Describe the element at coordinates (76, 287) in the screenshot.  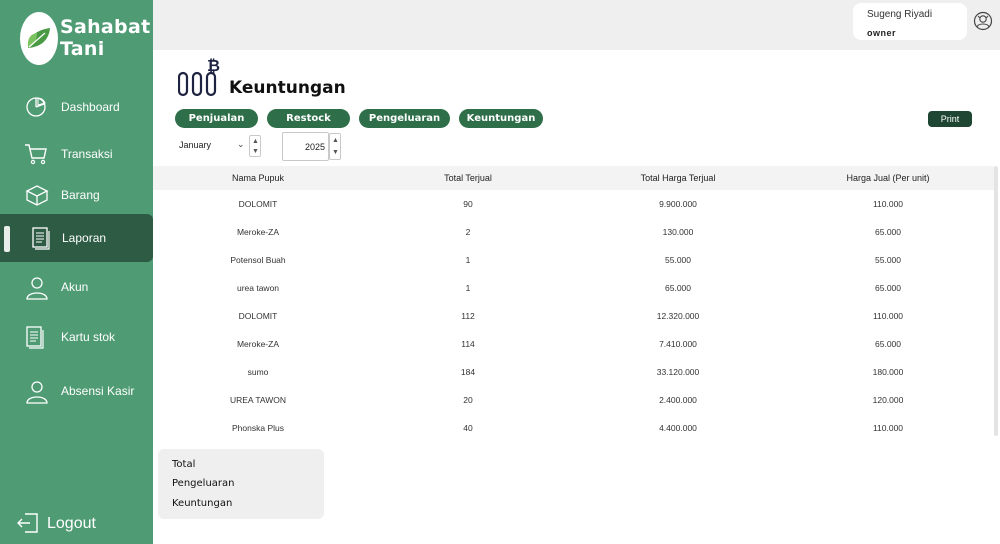
I see `sidebar-item-akun: Akun` at that location.